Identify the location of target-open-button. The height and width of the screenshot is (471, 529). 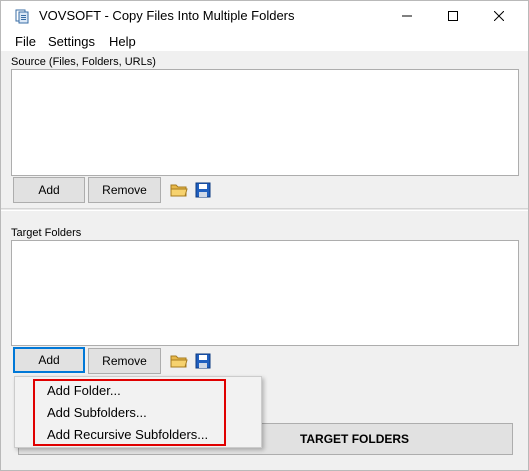
(179, 361).